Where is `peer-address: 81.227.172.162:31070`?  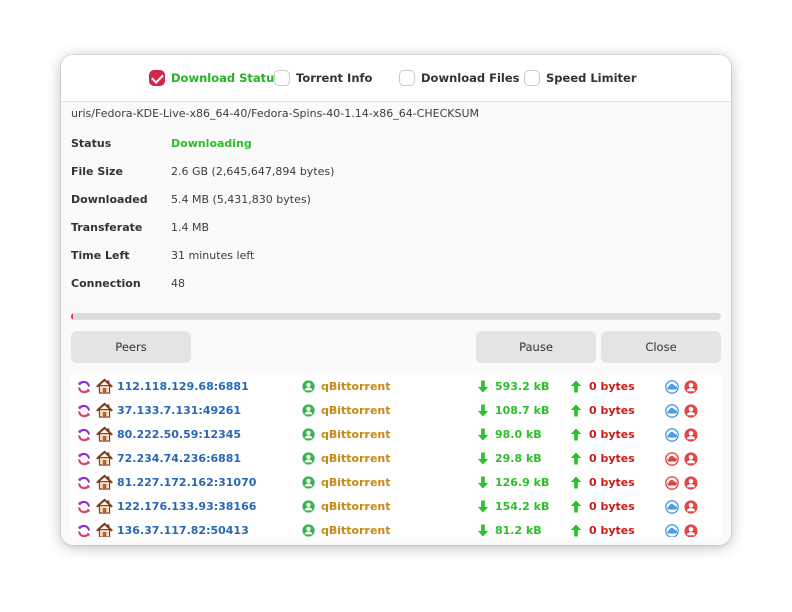 peer-address: 81.227.172.162:31070 is located at coordinates (187, 482).